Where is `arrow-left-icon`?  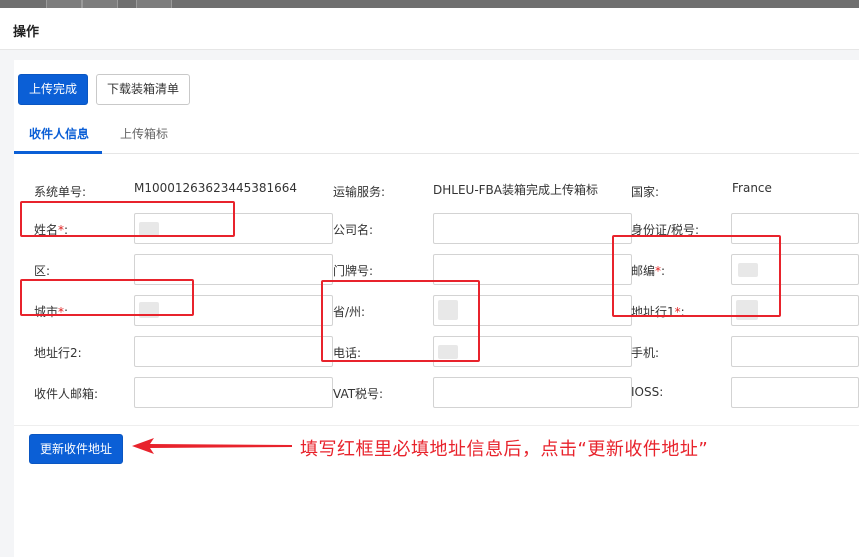 arrow-left-icon is located at coordinates (212, 446).